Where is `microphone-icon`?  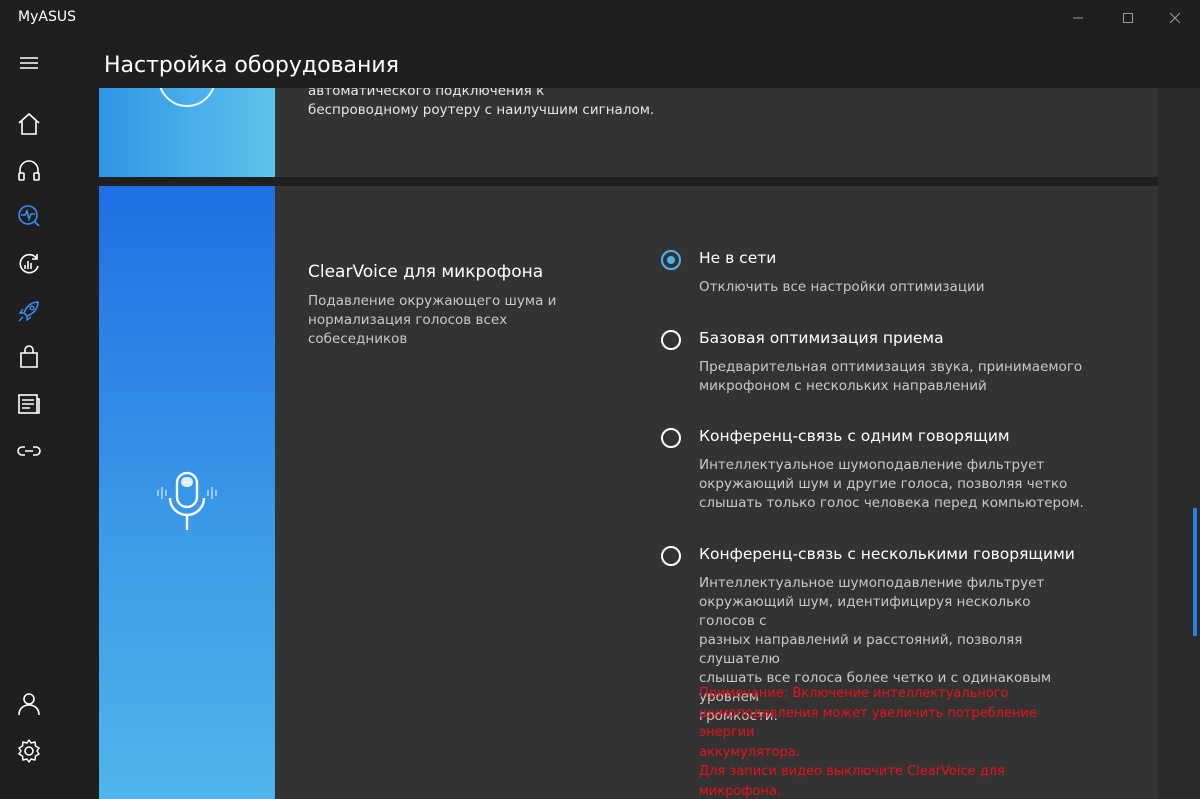 microphone-icon is located at coordinates (187, 500).